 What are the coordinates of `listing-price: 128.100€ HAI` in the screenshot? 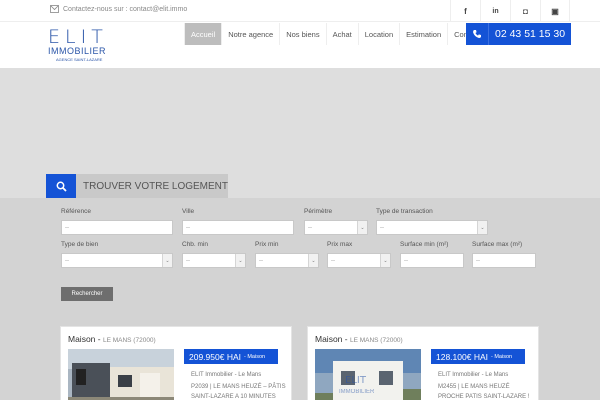 It's located at (462, 356).